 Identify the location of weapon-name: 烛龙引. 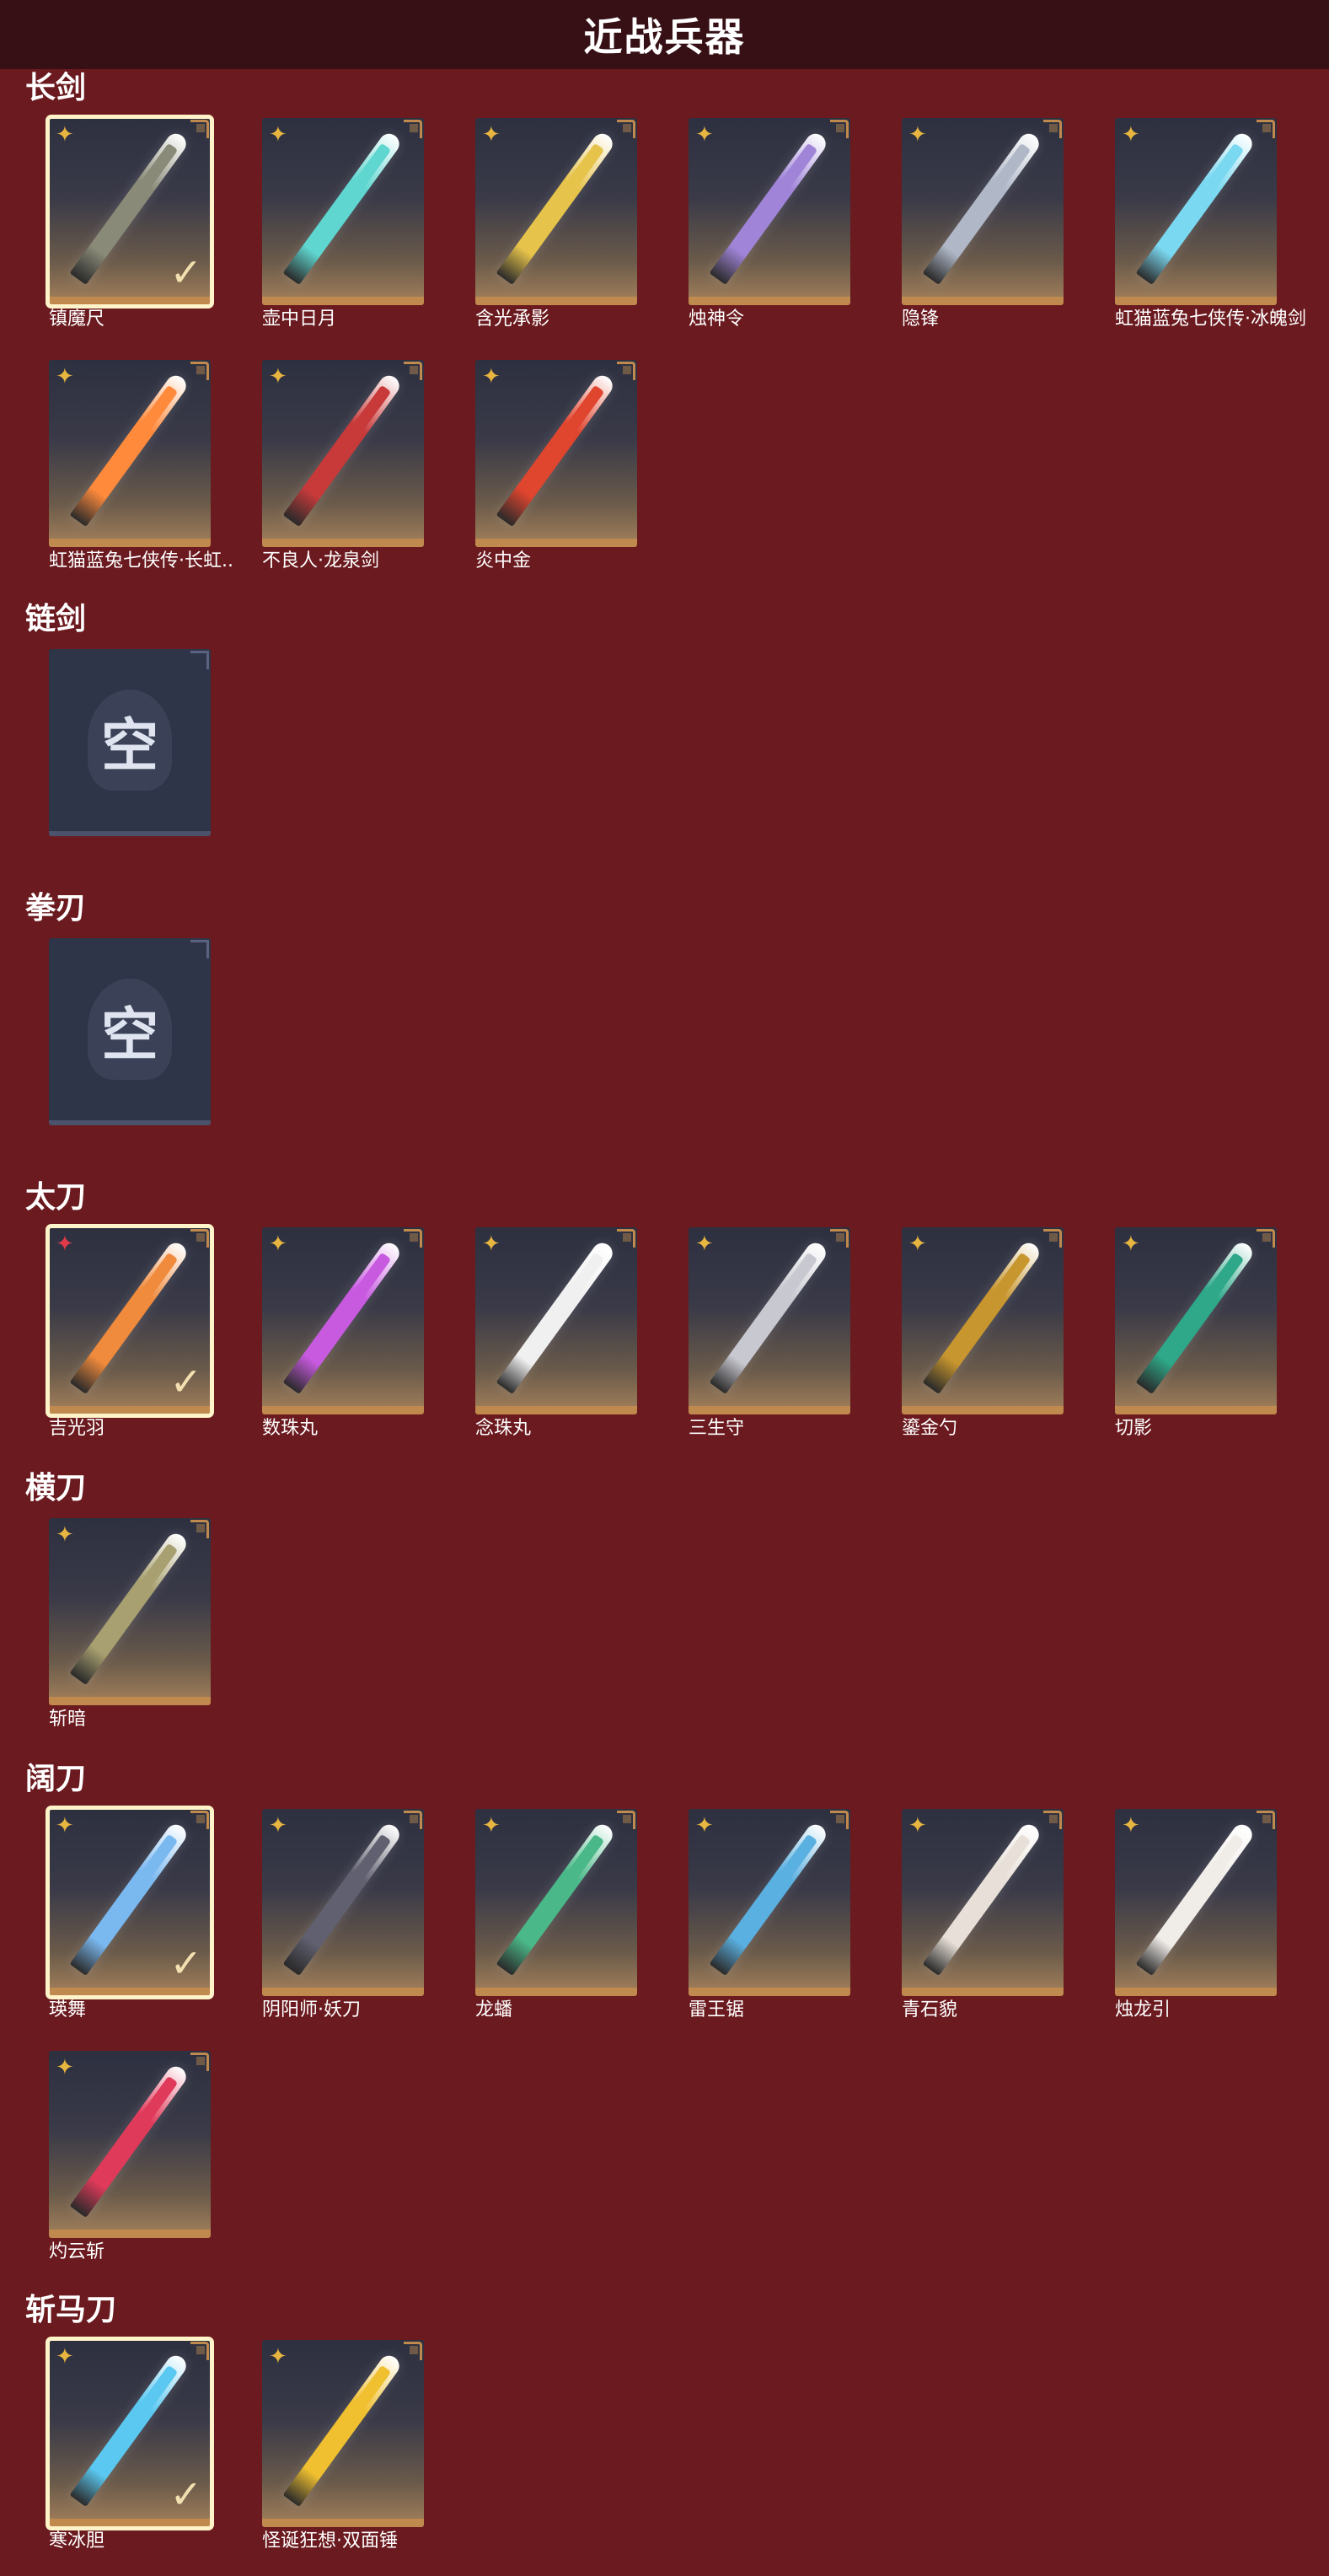
(1143, 2010).